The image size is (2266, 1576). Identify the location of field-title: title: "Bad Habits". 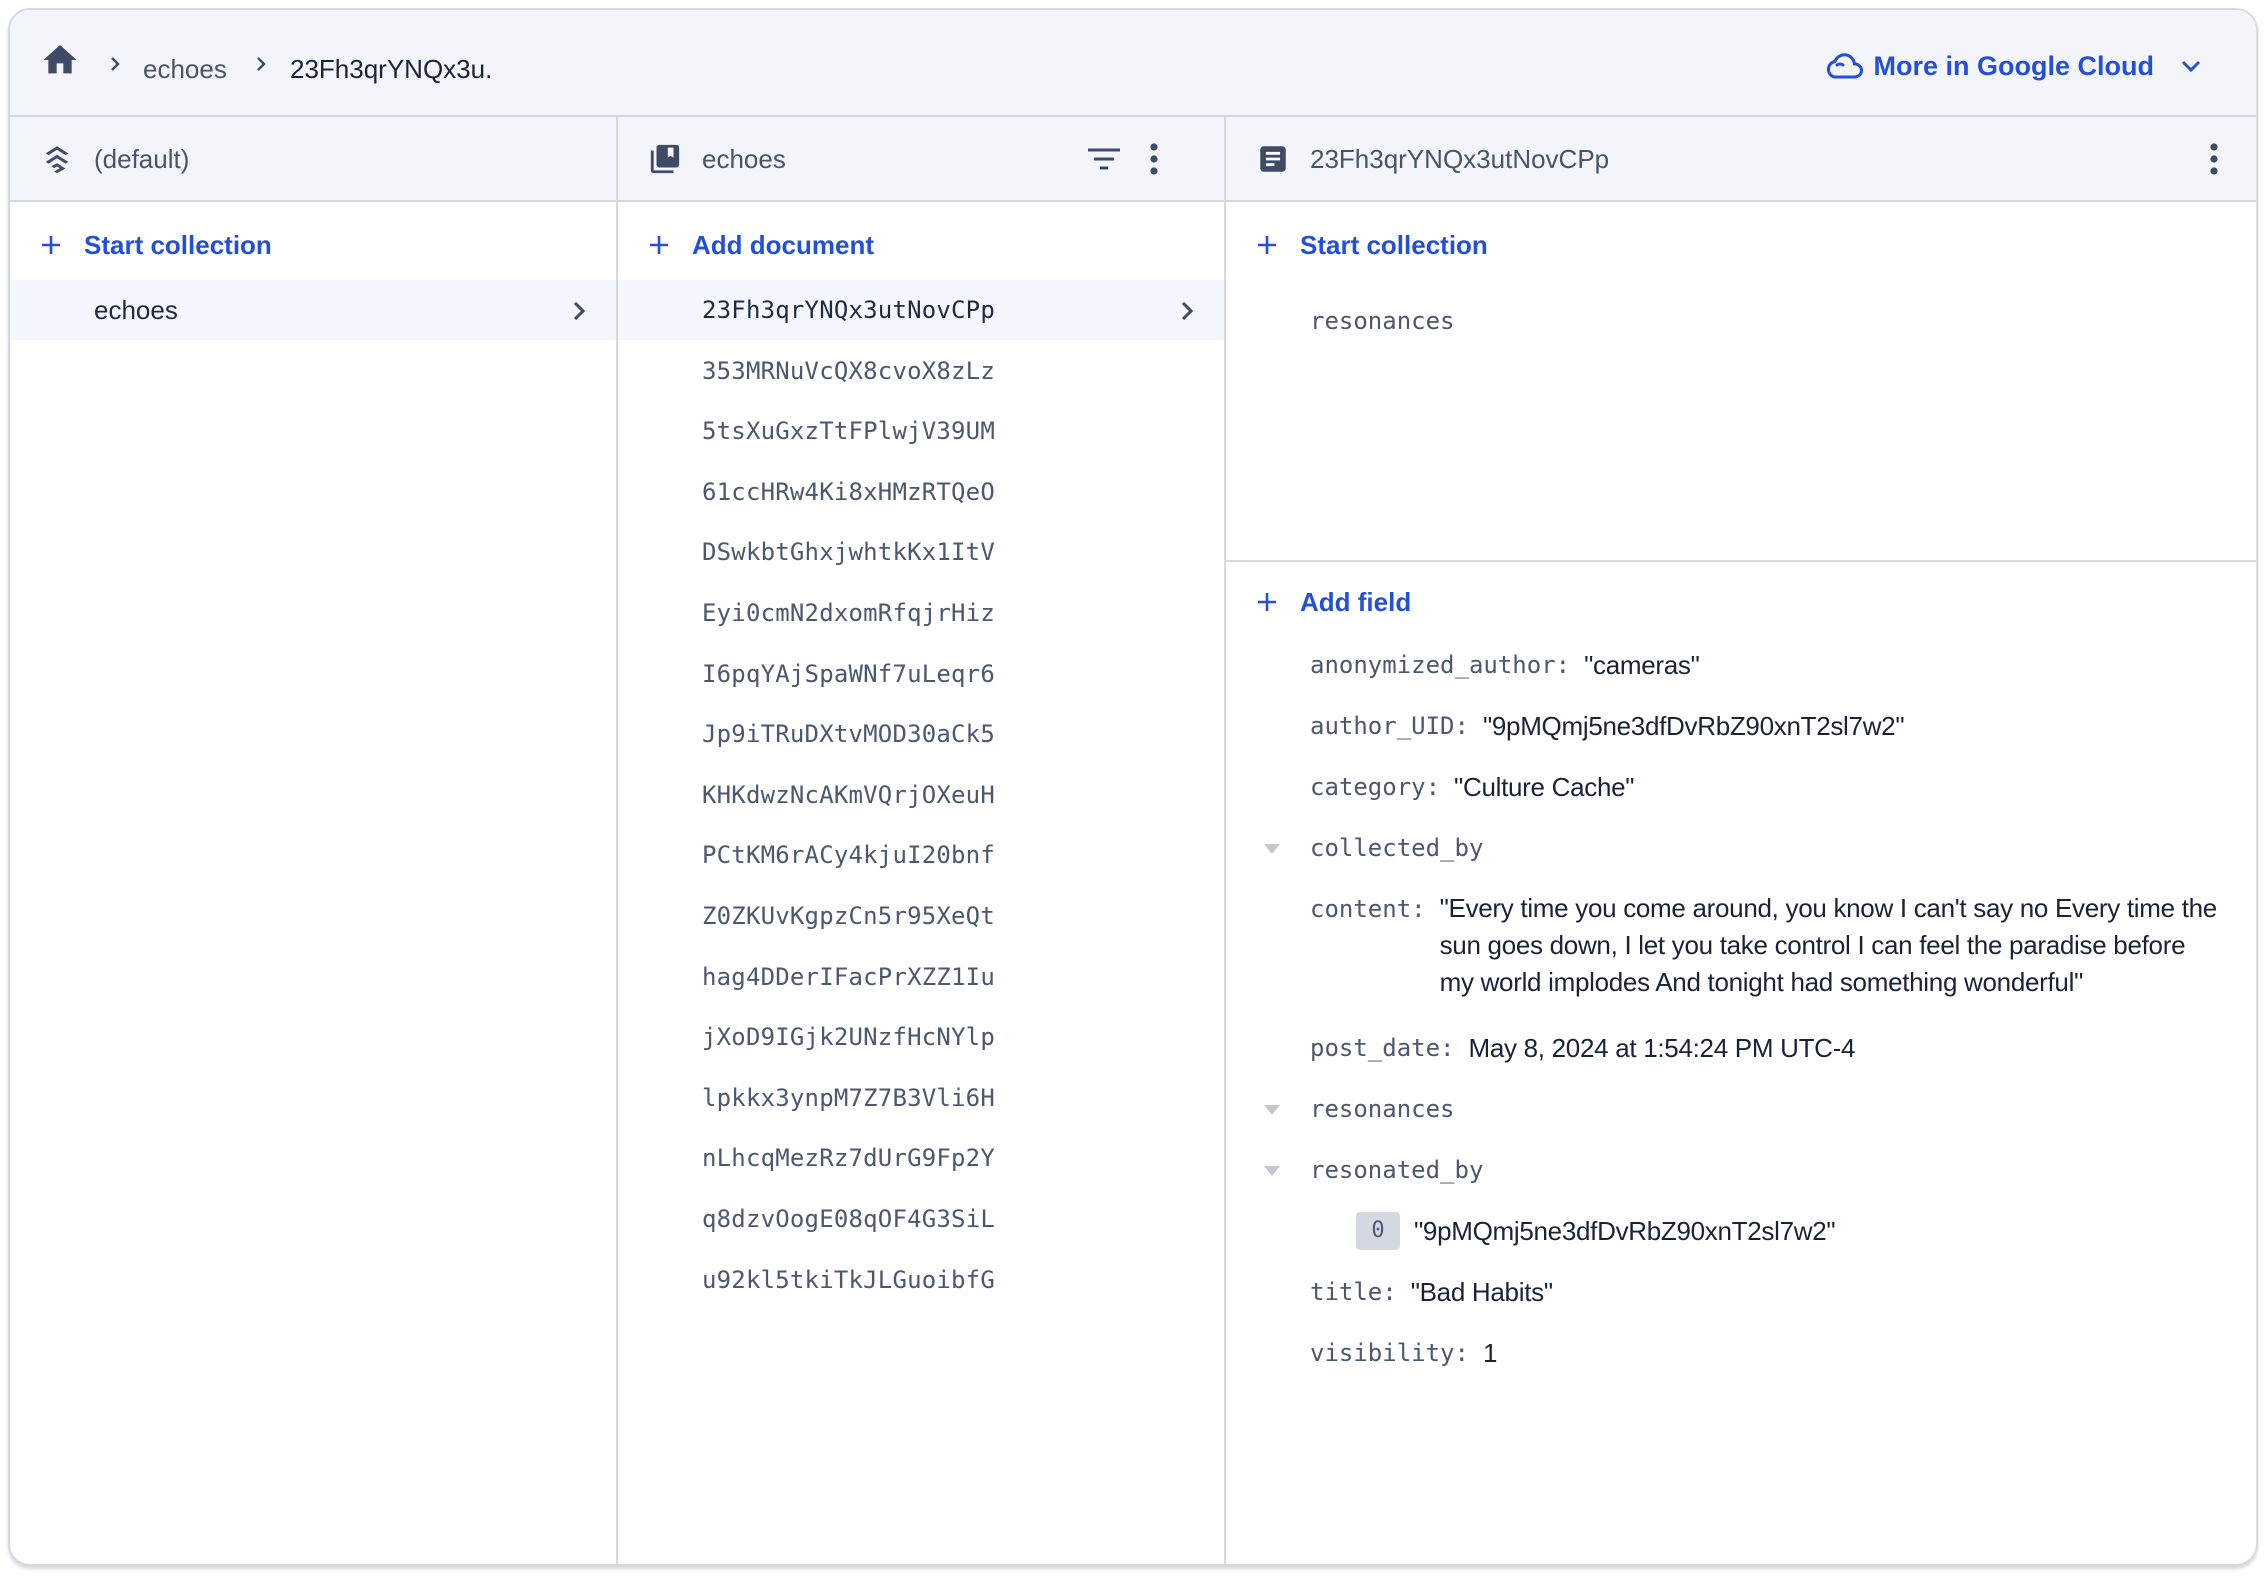
(1768, 1292).